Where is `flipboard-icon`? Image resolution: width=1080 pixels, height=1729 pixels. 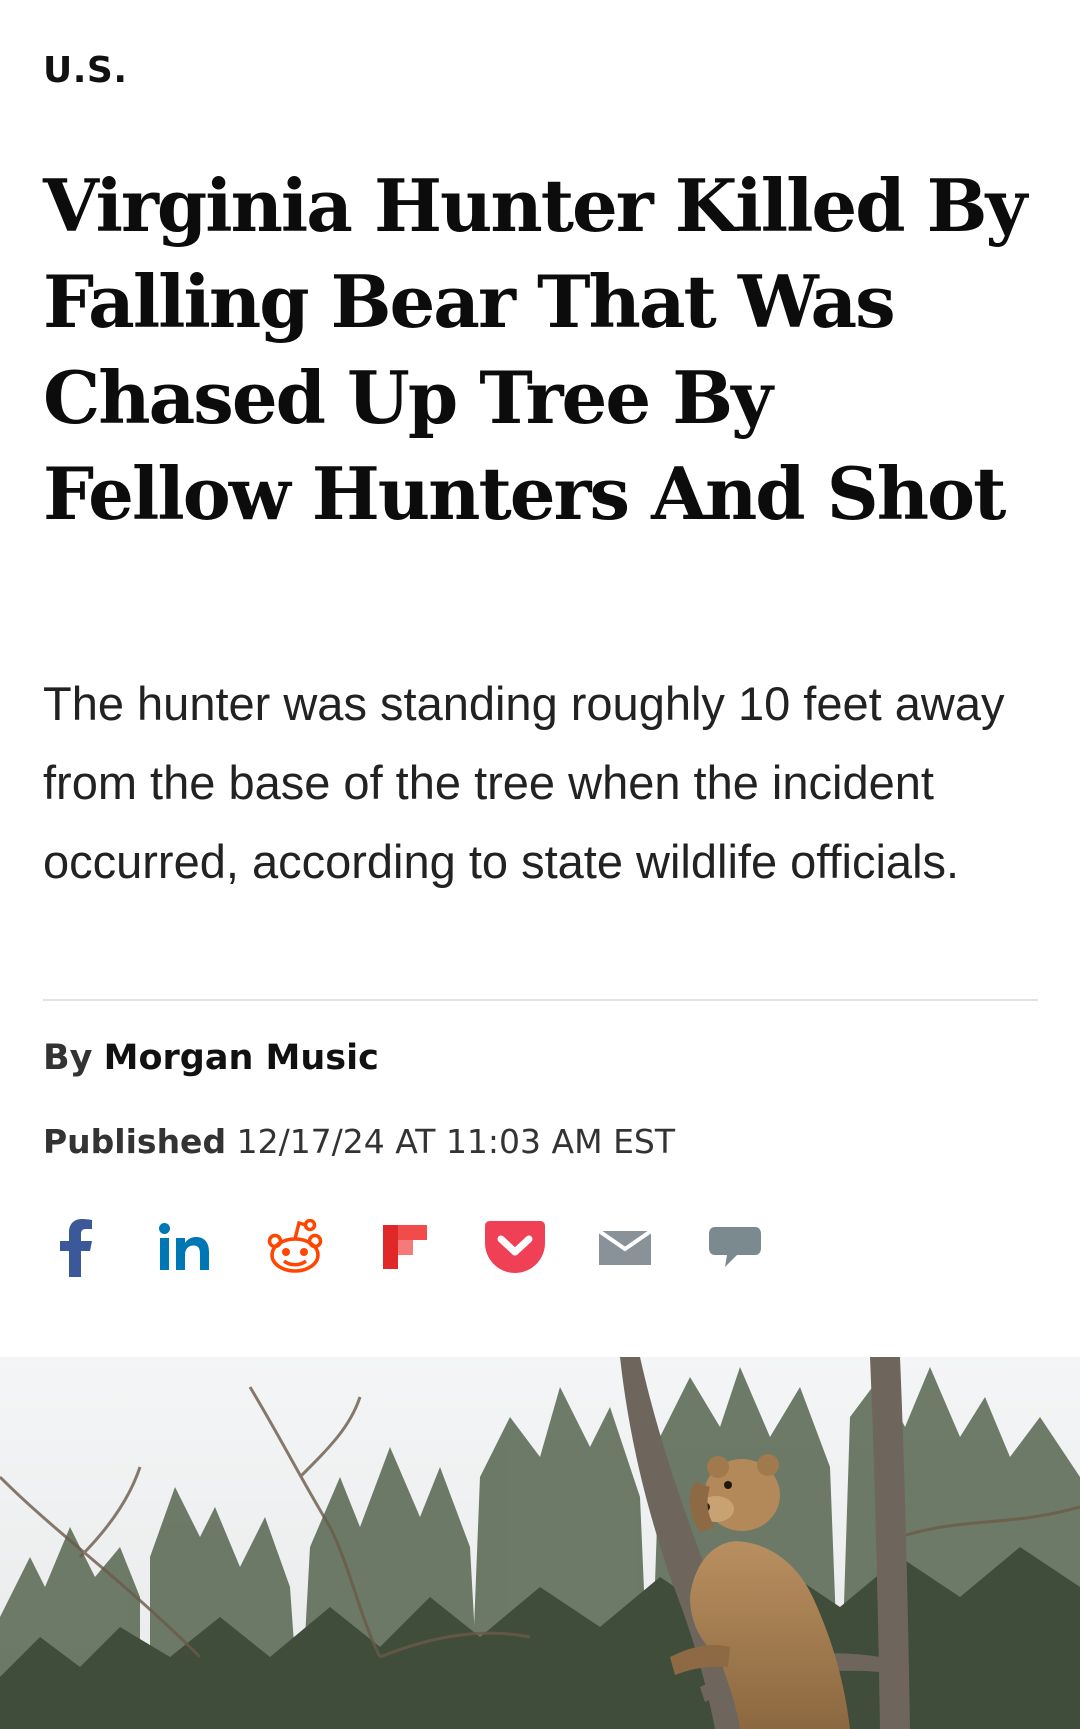
flipboard-icon is located at coordinates (405, 1247).